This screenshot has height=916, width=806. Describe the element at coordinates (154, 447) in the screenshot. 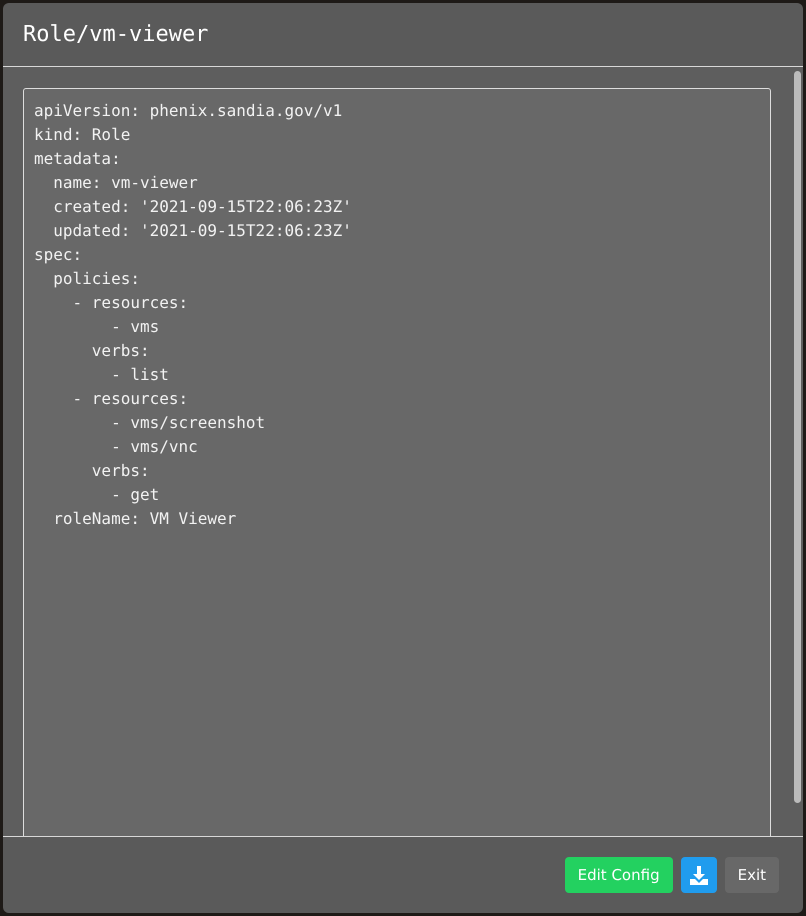

I see `code-line: - vms/vnc` at that location.